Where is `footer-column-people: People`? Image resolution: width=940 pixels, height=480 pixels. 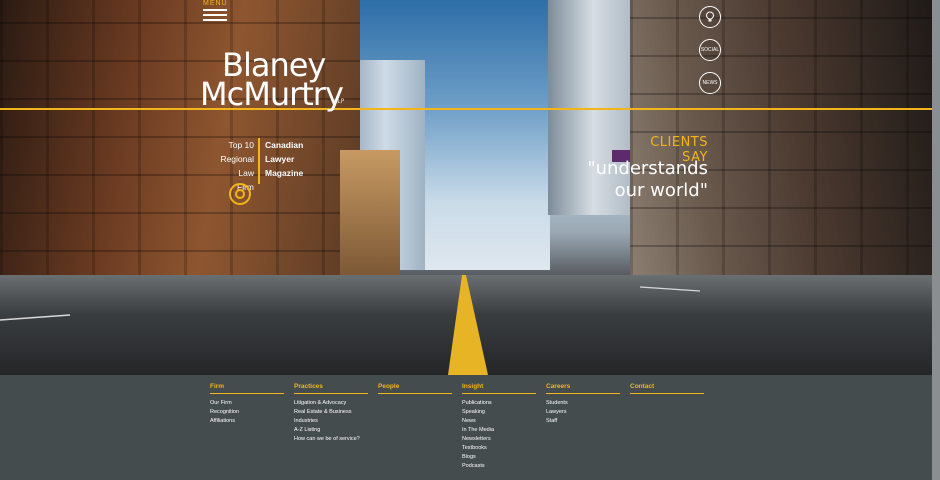
footer-column-people: People is located at coordinates (415, 388).